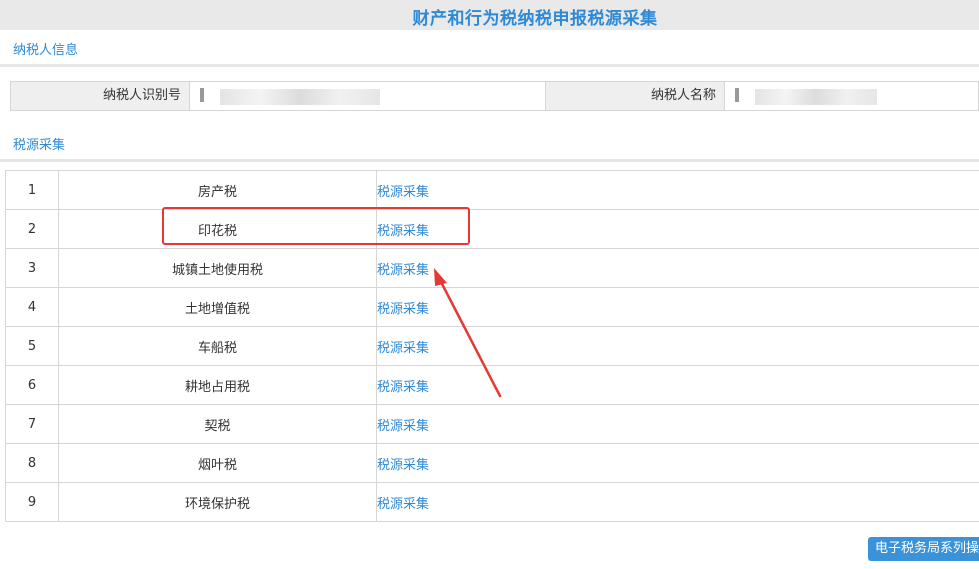 The image size is (979, 569). I want to click on operation-manual-button: 电子税务局系列操作手册, so click(923, 549).